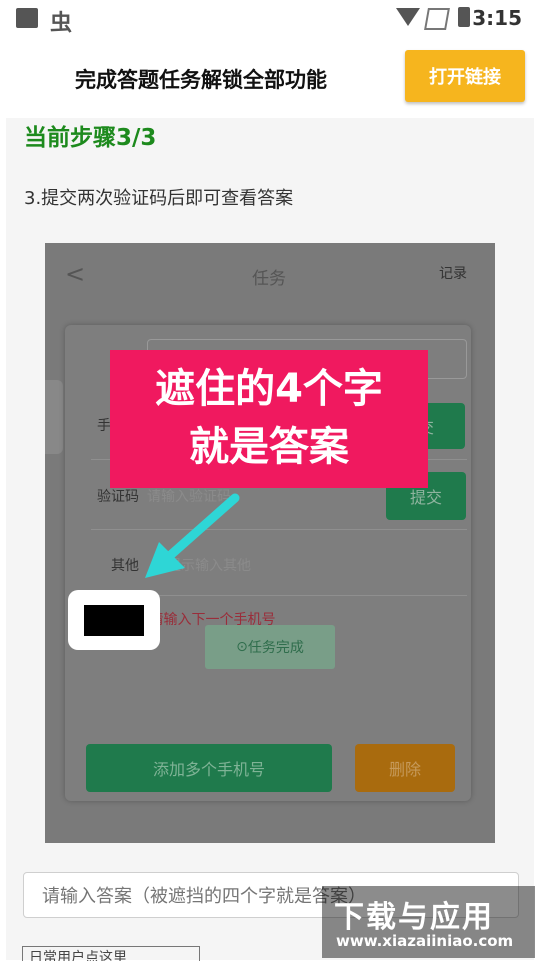  I want to click on screenshot-topbar: < 任务 记录, so click(270, 273).